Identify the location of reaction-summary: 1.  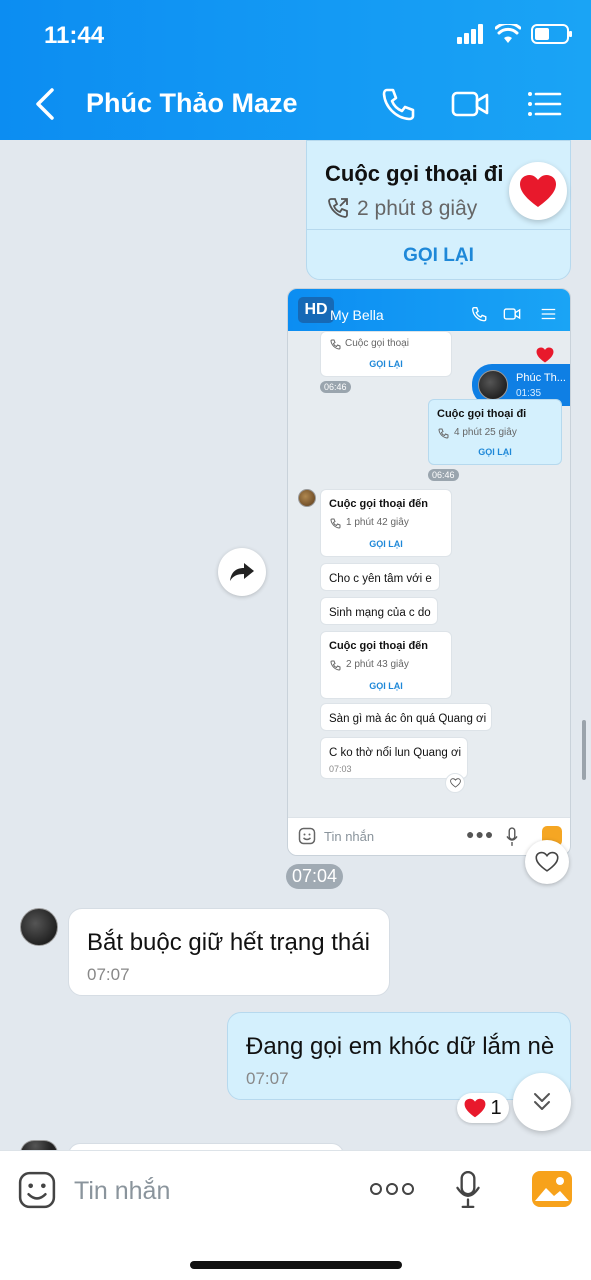
(483, 1108).